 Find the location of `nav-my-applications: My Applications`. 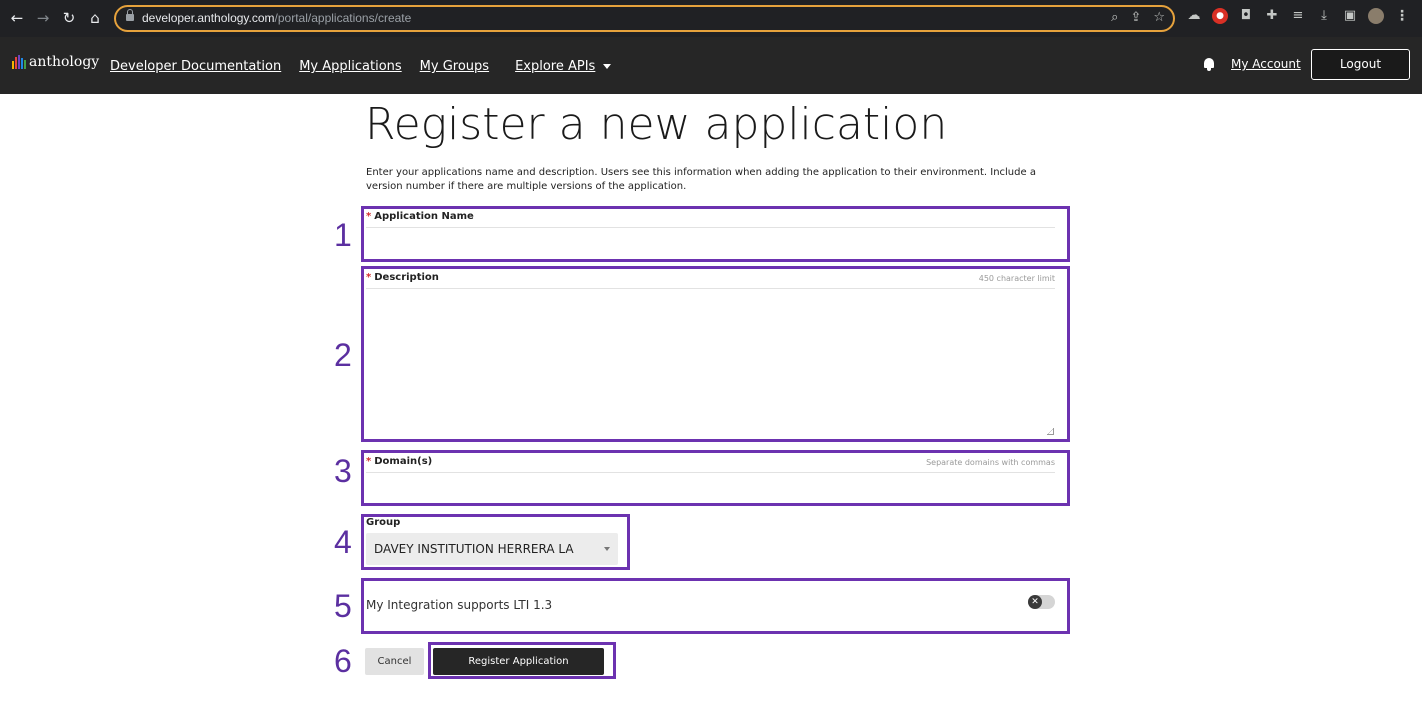

nav-my-applications: My Applications is located at coordinates (350, 66).